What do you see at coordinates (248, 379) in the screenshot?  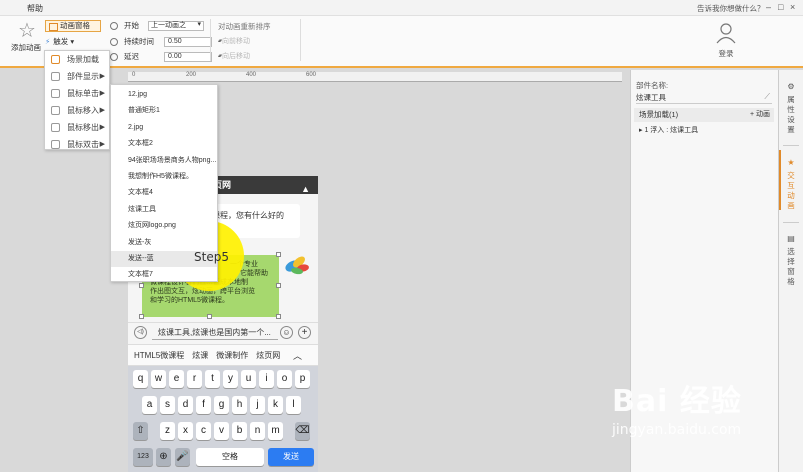 I see `keyboard-key: u` at bounding box center [248, 379].